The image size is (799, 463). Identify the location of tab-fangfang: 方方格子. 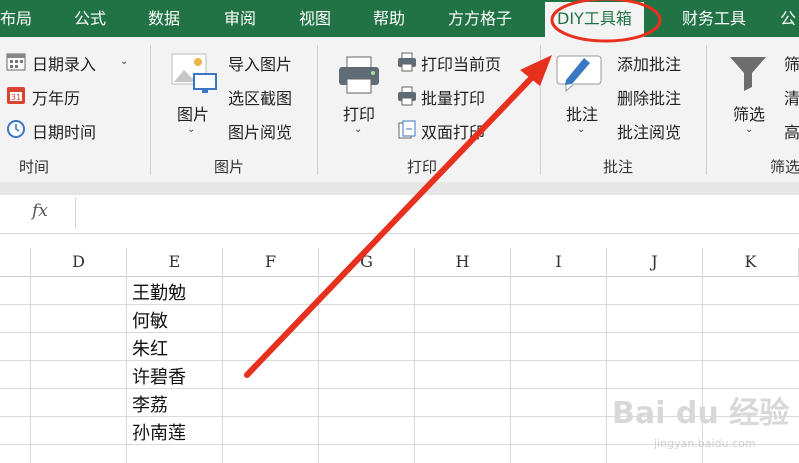
(480, 18).